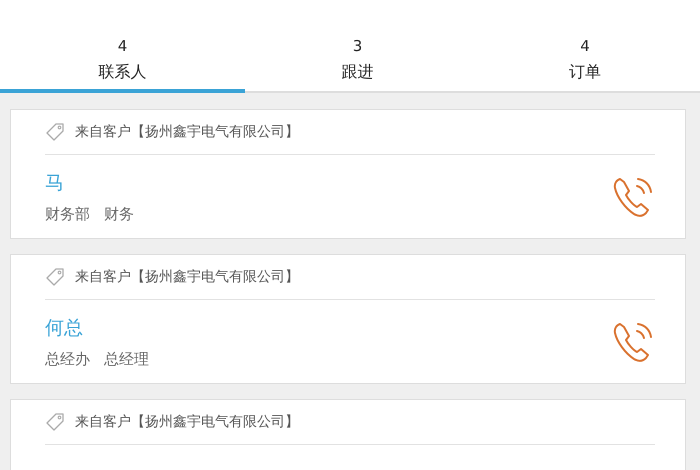 This screenshot has height=470, width=700. I want to click on department-text: 总经办, so click(67, 359).